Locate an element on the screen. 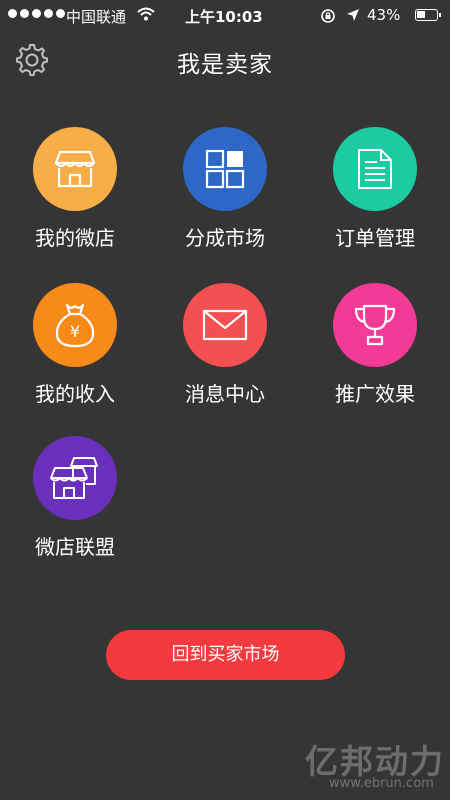 Image resolution: width=450 pixels, height=800 pixels. trophy-icon is located at coordinates (375, 325).